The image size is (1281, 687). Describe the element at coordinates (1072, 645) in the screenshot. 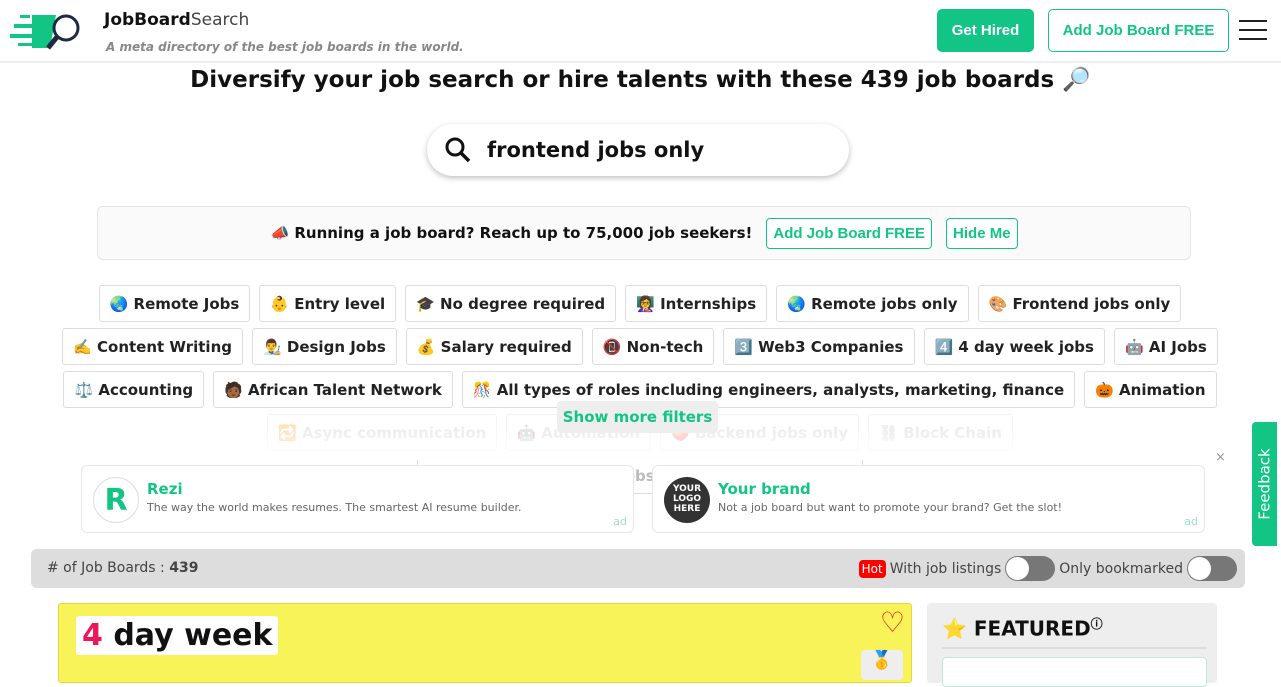

I see `featured-panel: ⭐ FEATUREDⓘ` at that location.